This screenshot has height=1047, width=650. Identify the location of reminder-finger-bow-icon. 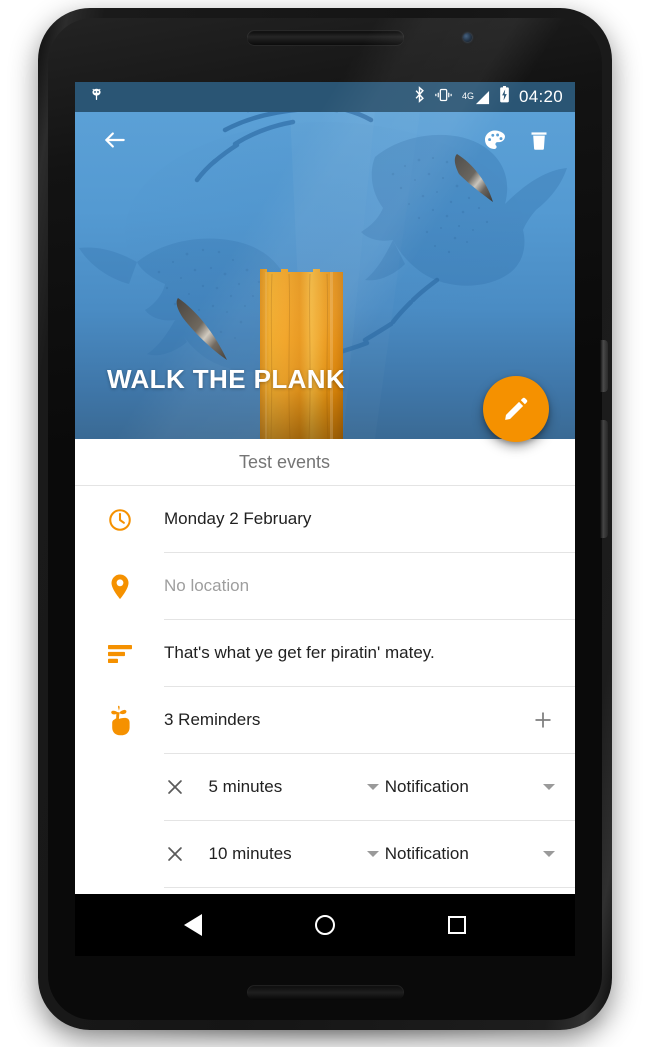
(119, 720).